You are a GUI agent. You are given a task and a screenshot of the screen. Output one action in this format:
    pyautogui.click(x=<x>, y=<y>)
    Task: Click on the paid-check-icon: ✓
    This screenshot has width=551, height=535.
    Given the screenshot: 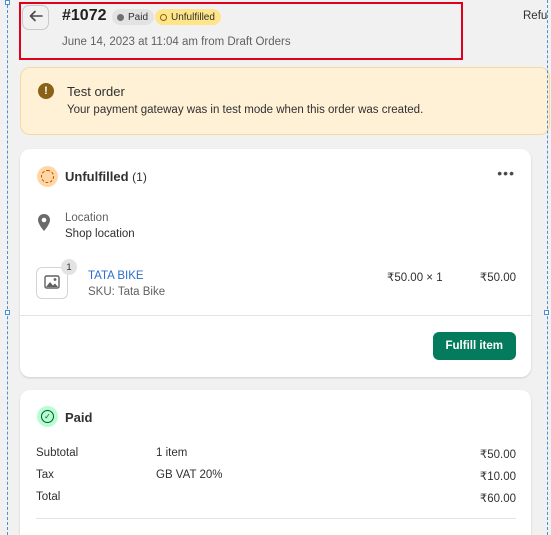 What is the action you would take?
    pyautogui.click(x=47, y=416)
    